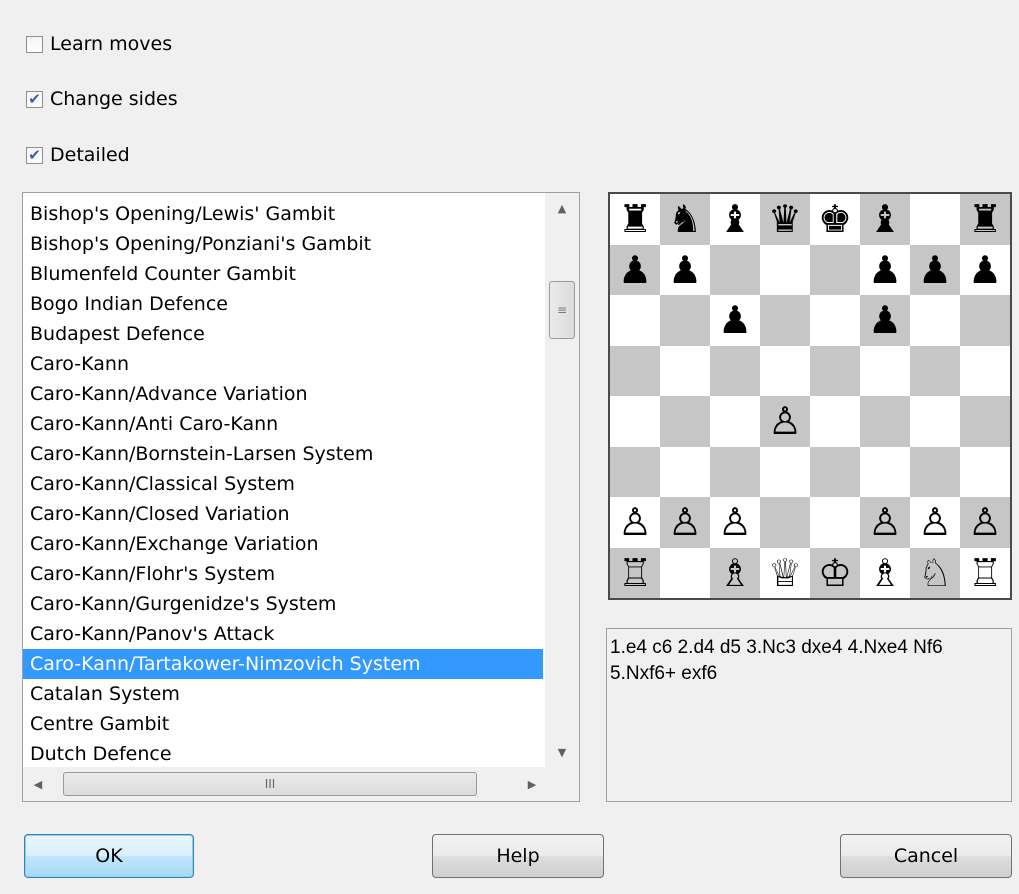 This screenshot has width=1019, height=894. I want to click on learn-moves-checkbox: Learn moves, so click(99, 44).